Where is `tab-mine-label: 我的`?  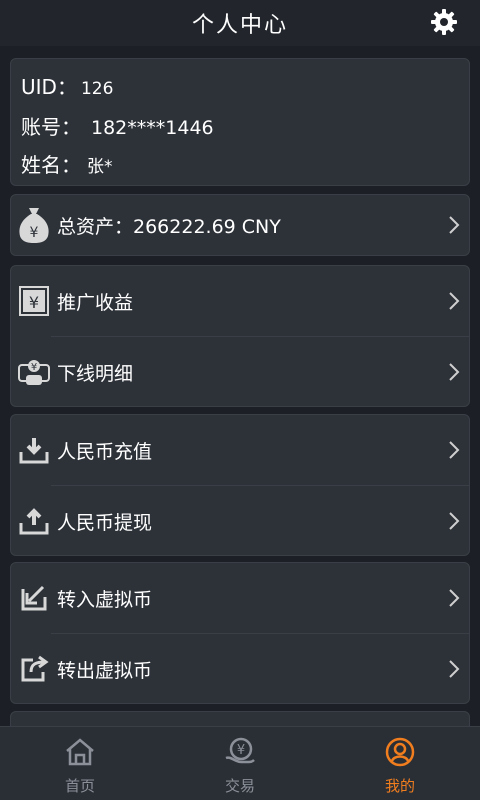
tab-mine-label: 我的 is located at coordinates (399, 786).